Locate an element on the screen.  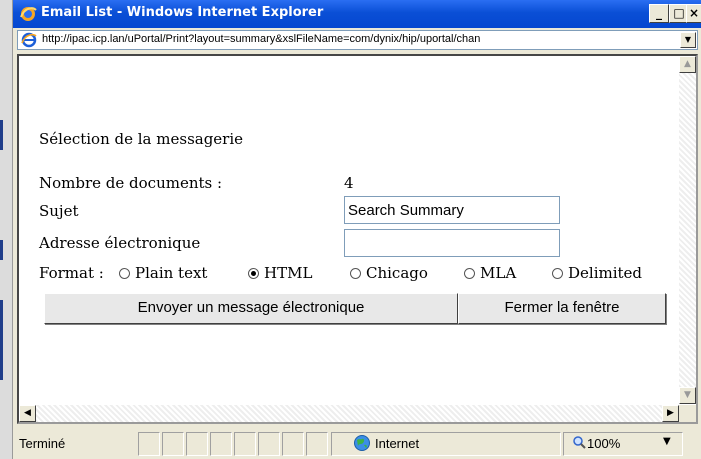
arrow-down-icon: ▼ is located at coordinates (687, 395).